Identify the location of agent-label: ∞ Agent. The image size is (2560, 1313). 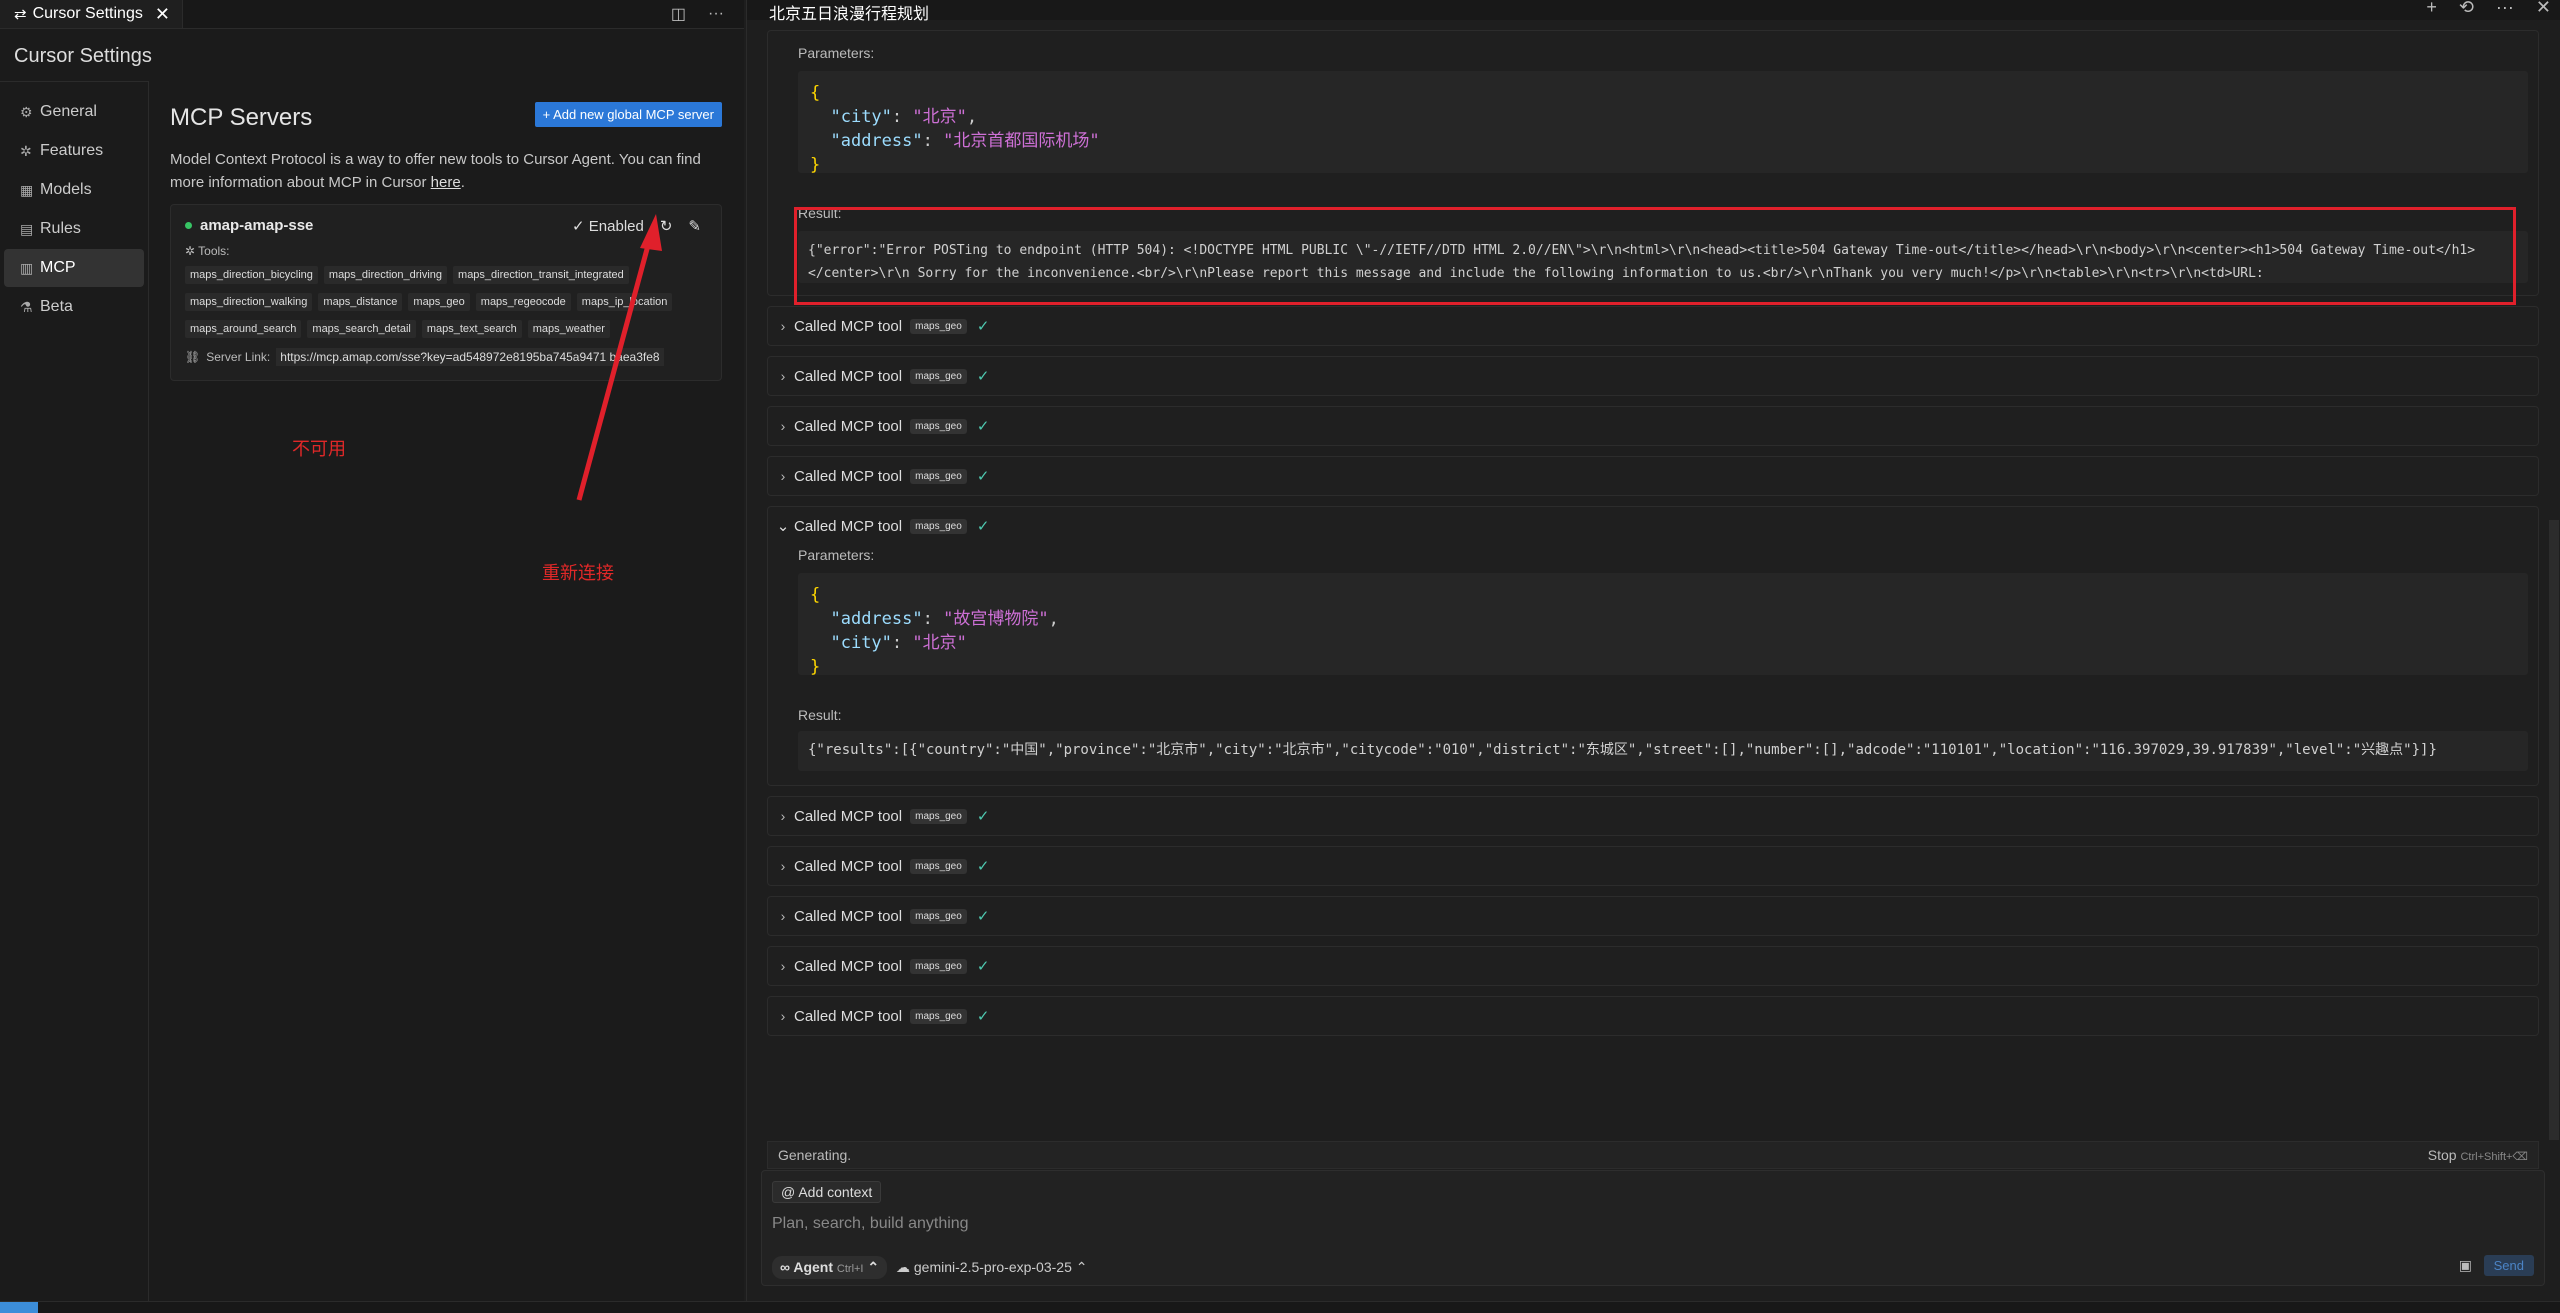
(807, 1267).